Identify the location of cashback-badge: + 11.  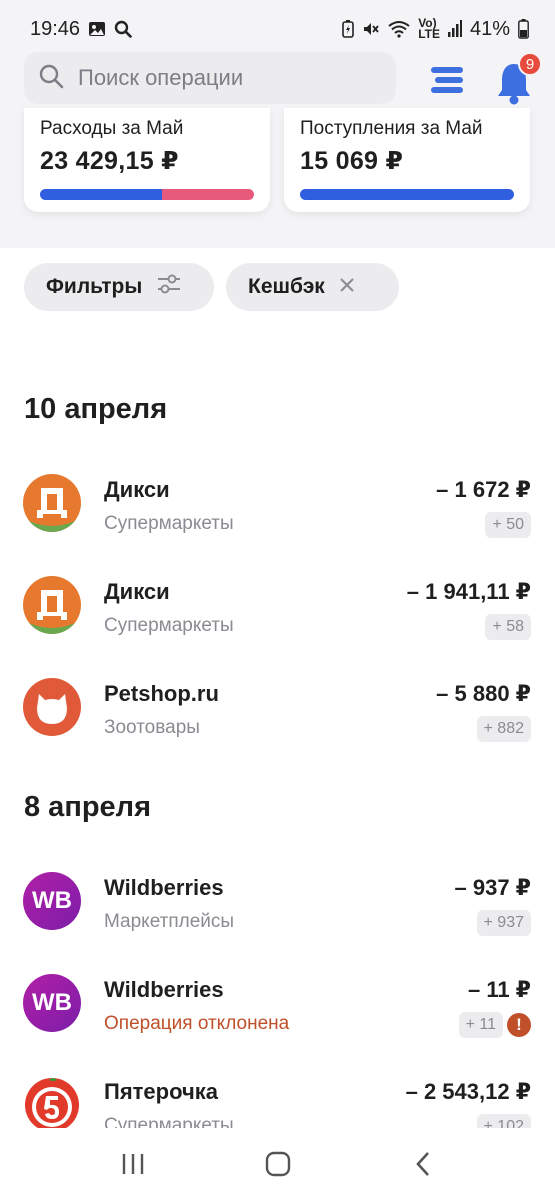
(480, 1025).